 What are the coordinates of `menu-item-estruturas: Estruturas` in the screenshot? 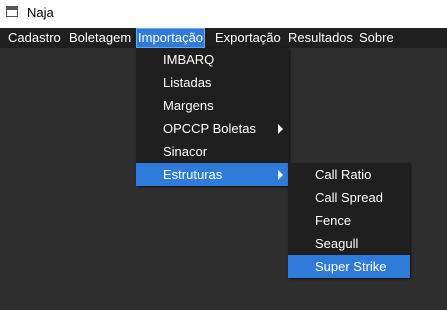 It's located at (212, 174).